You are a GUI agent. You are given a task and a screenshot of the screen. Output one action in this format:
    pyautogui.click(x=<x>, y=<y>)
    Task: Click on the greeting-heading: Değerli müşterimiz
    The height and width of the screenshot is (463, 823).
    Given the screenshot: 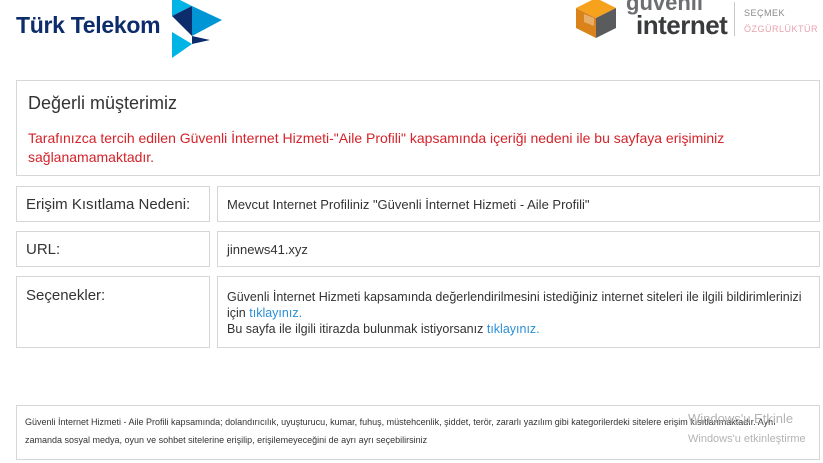 What is the action you would take?
    pyautogui.click(x=103, y=103)
    